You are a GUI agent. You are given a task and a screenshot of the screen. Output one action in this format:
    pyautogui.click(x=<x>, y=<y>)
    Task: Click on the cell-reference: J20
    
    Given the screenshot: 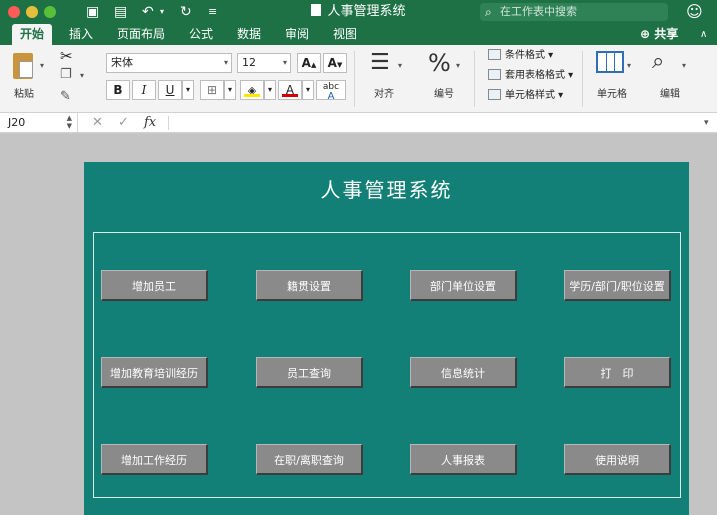 What is the action you would take?
    pyautogui.click(x=17, y=122)
    